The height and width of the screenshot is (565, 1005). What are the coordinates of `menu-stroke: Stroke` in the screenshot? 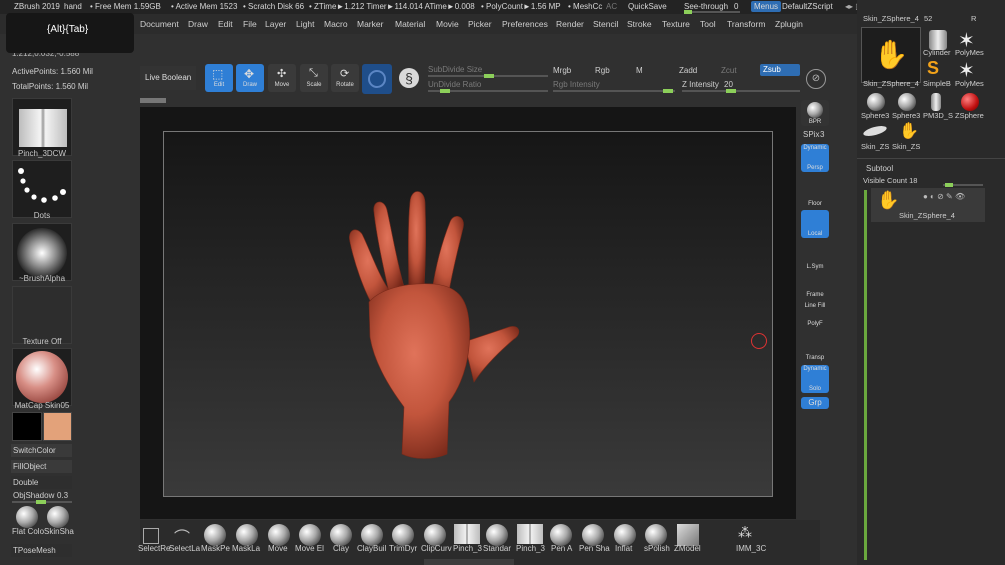 It's located at (639, 24).